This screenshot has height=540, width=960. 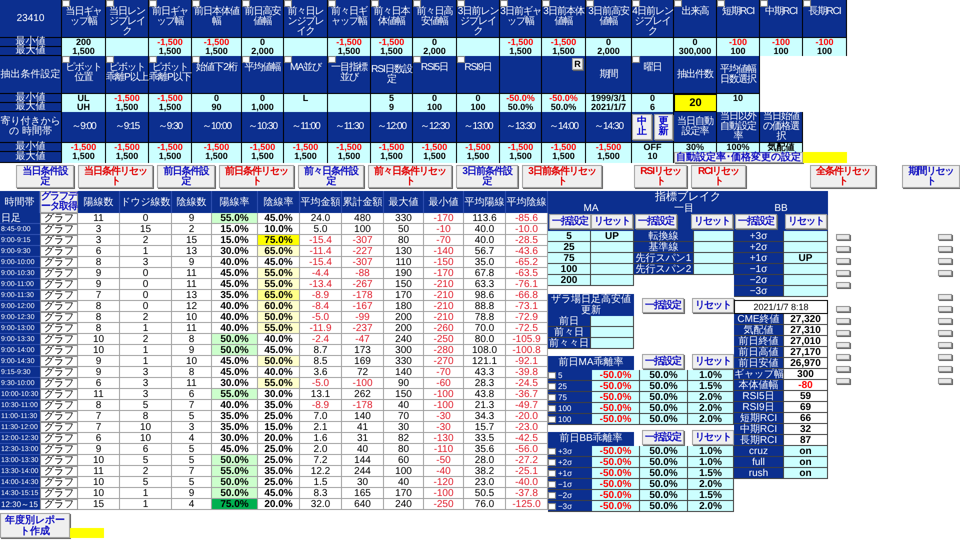 What do you see at coordinates (738, 157) in the screenshot?
I see `settings-button: 自動設定率･価格変更の設定` at bounding box center [738, 157].